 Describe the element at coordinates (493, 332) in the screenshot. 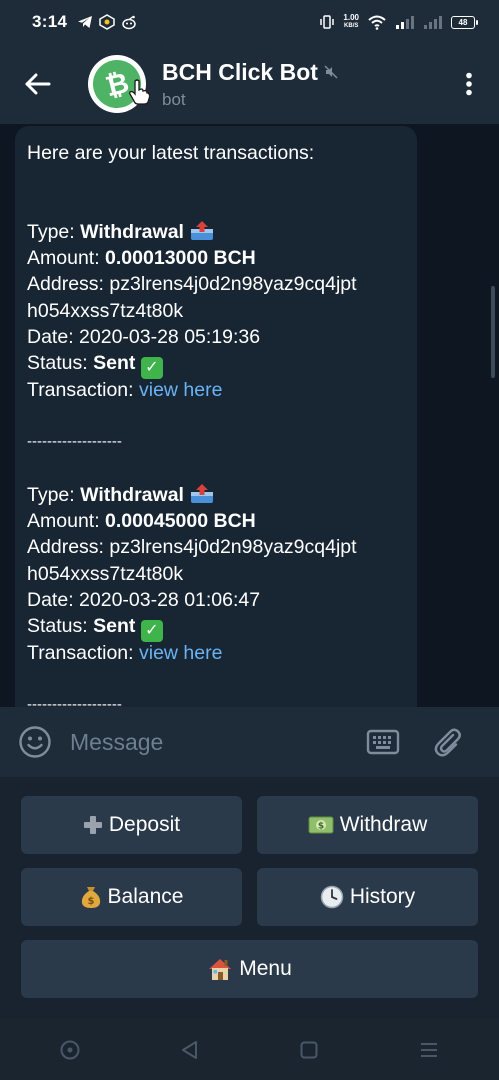

I see `chat-scrollbar` at that location.